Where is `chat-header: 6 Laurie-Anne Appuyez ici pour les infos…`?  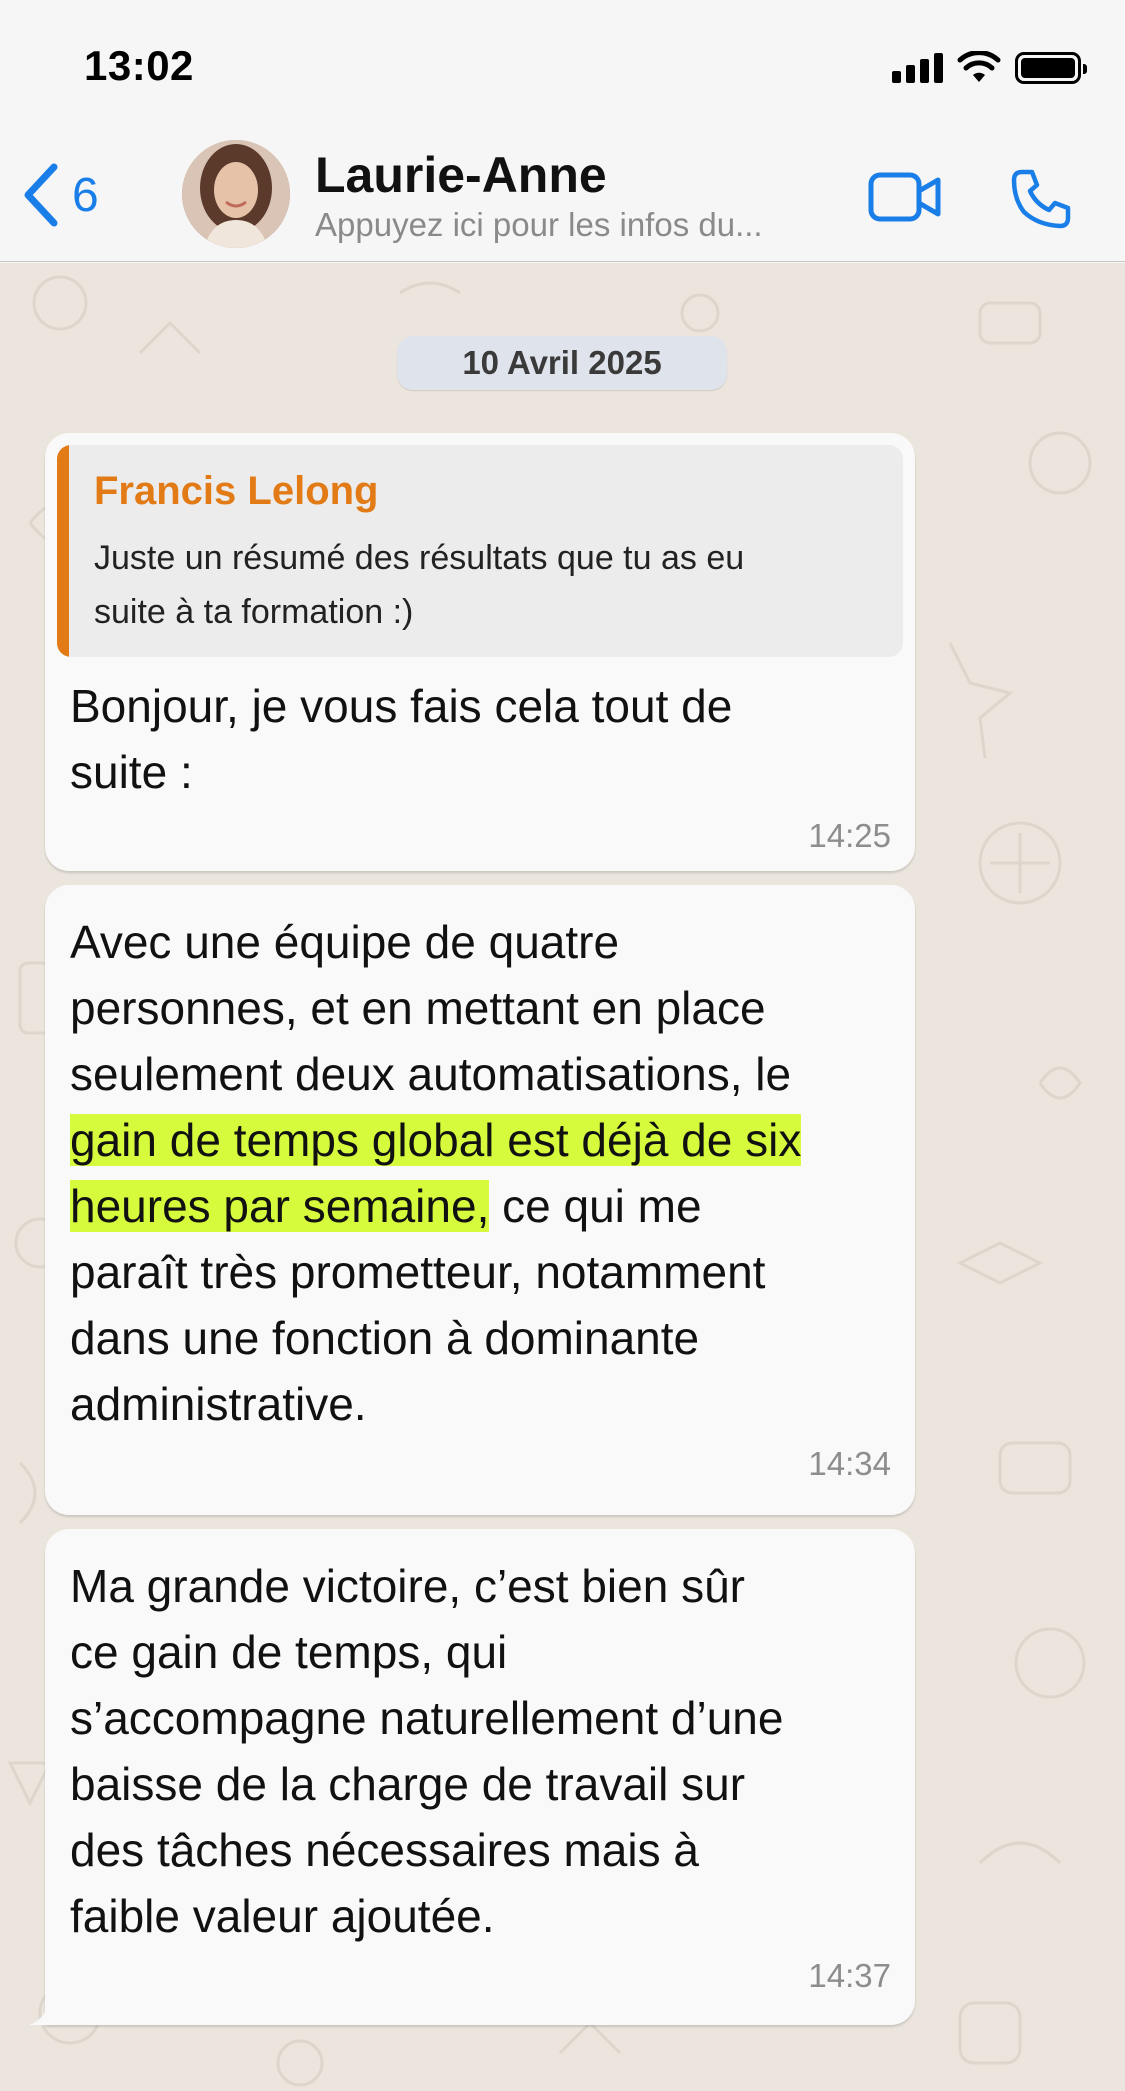 chat-header: 6 Laurie-Anne Appuyez ici pour les infos… is located at coordinates (562, 196).